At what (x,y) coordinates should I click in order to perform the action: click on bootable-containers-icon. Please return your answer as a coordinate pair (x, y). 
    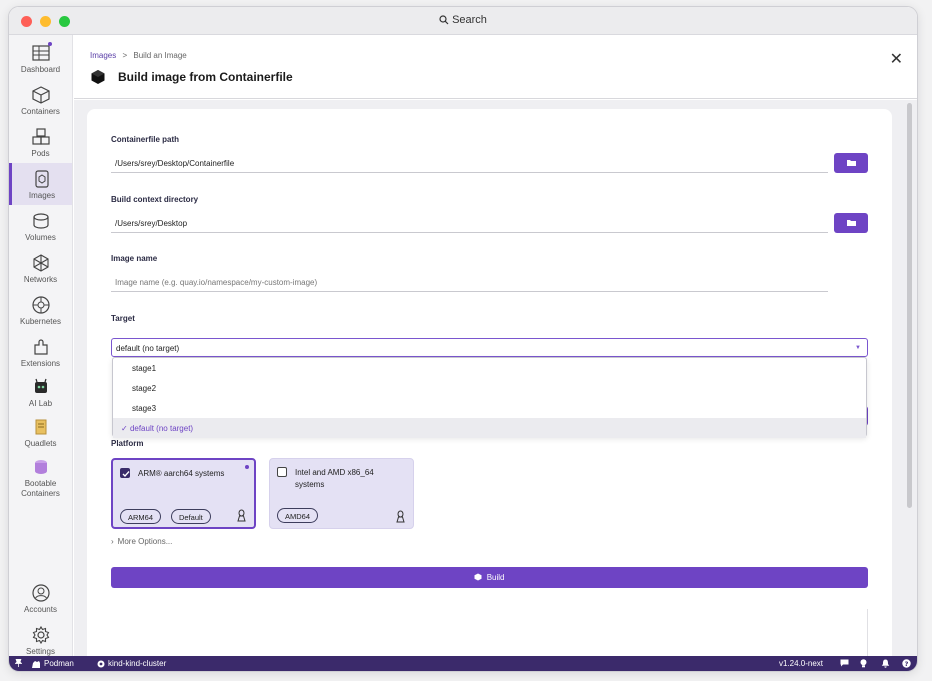
    Looking at the image, I should click on (40, 467).